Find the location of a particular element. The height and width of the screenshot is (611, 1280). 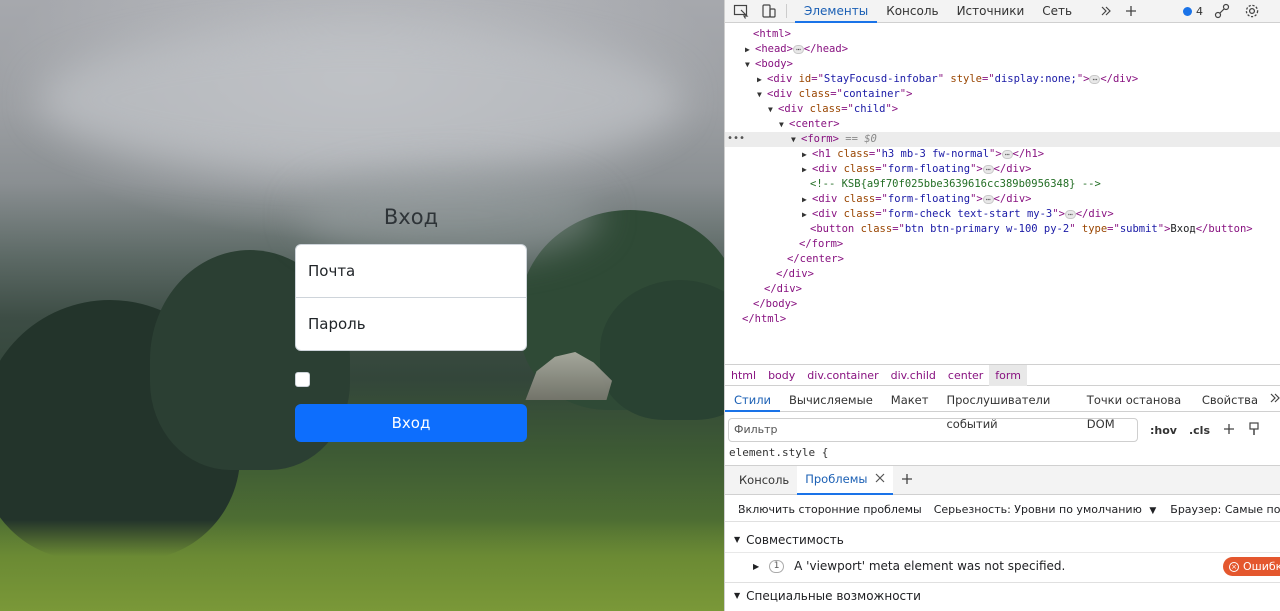

breadcrumb-item: center is located at coordinates (965, 375).